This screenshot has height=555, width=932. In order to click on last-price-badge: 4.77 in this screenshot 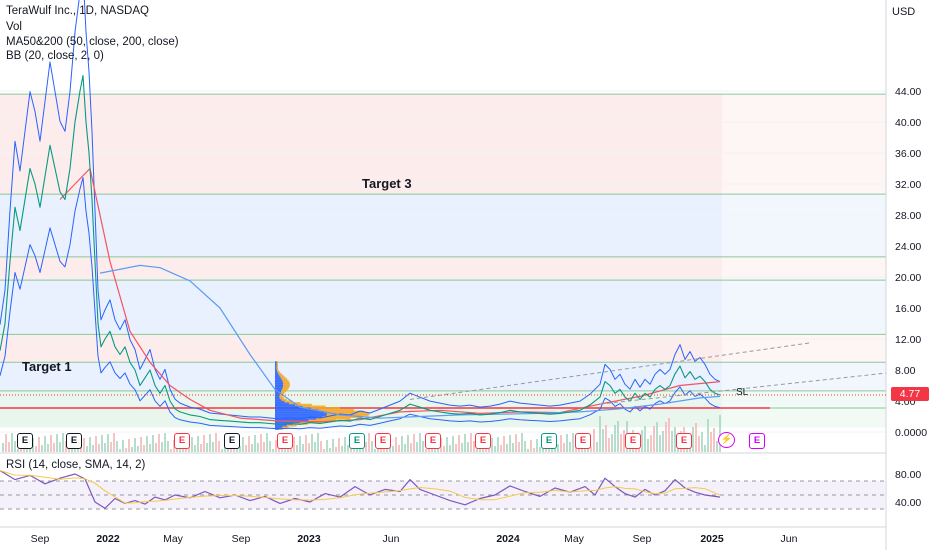, I will do `click(910, 394)`.